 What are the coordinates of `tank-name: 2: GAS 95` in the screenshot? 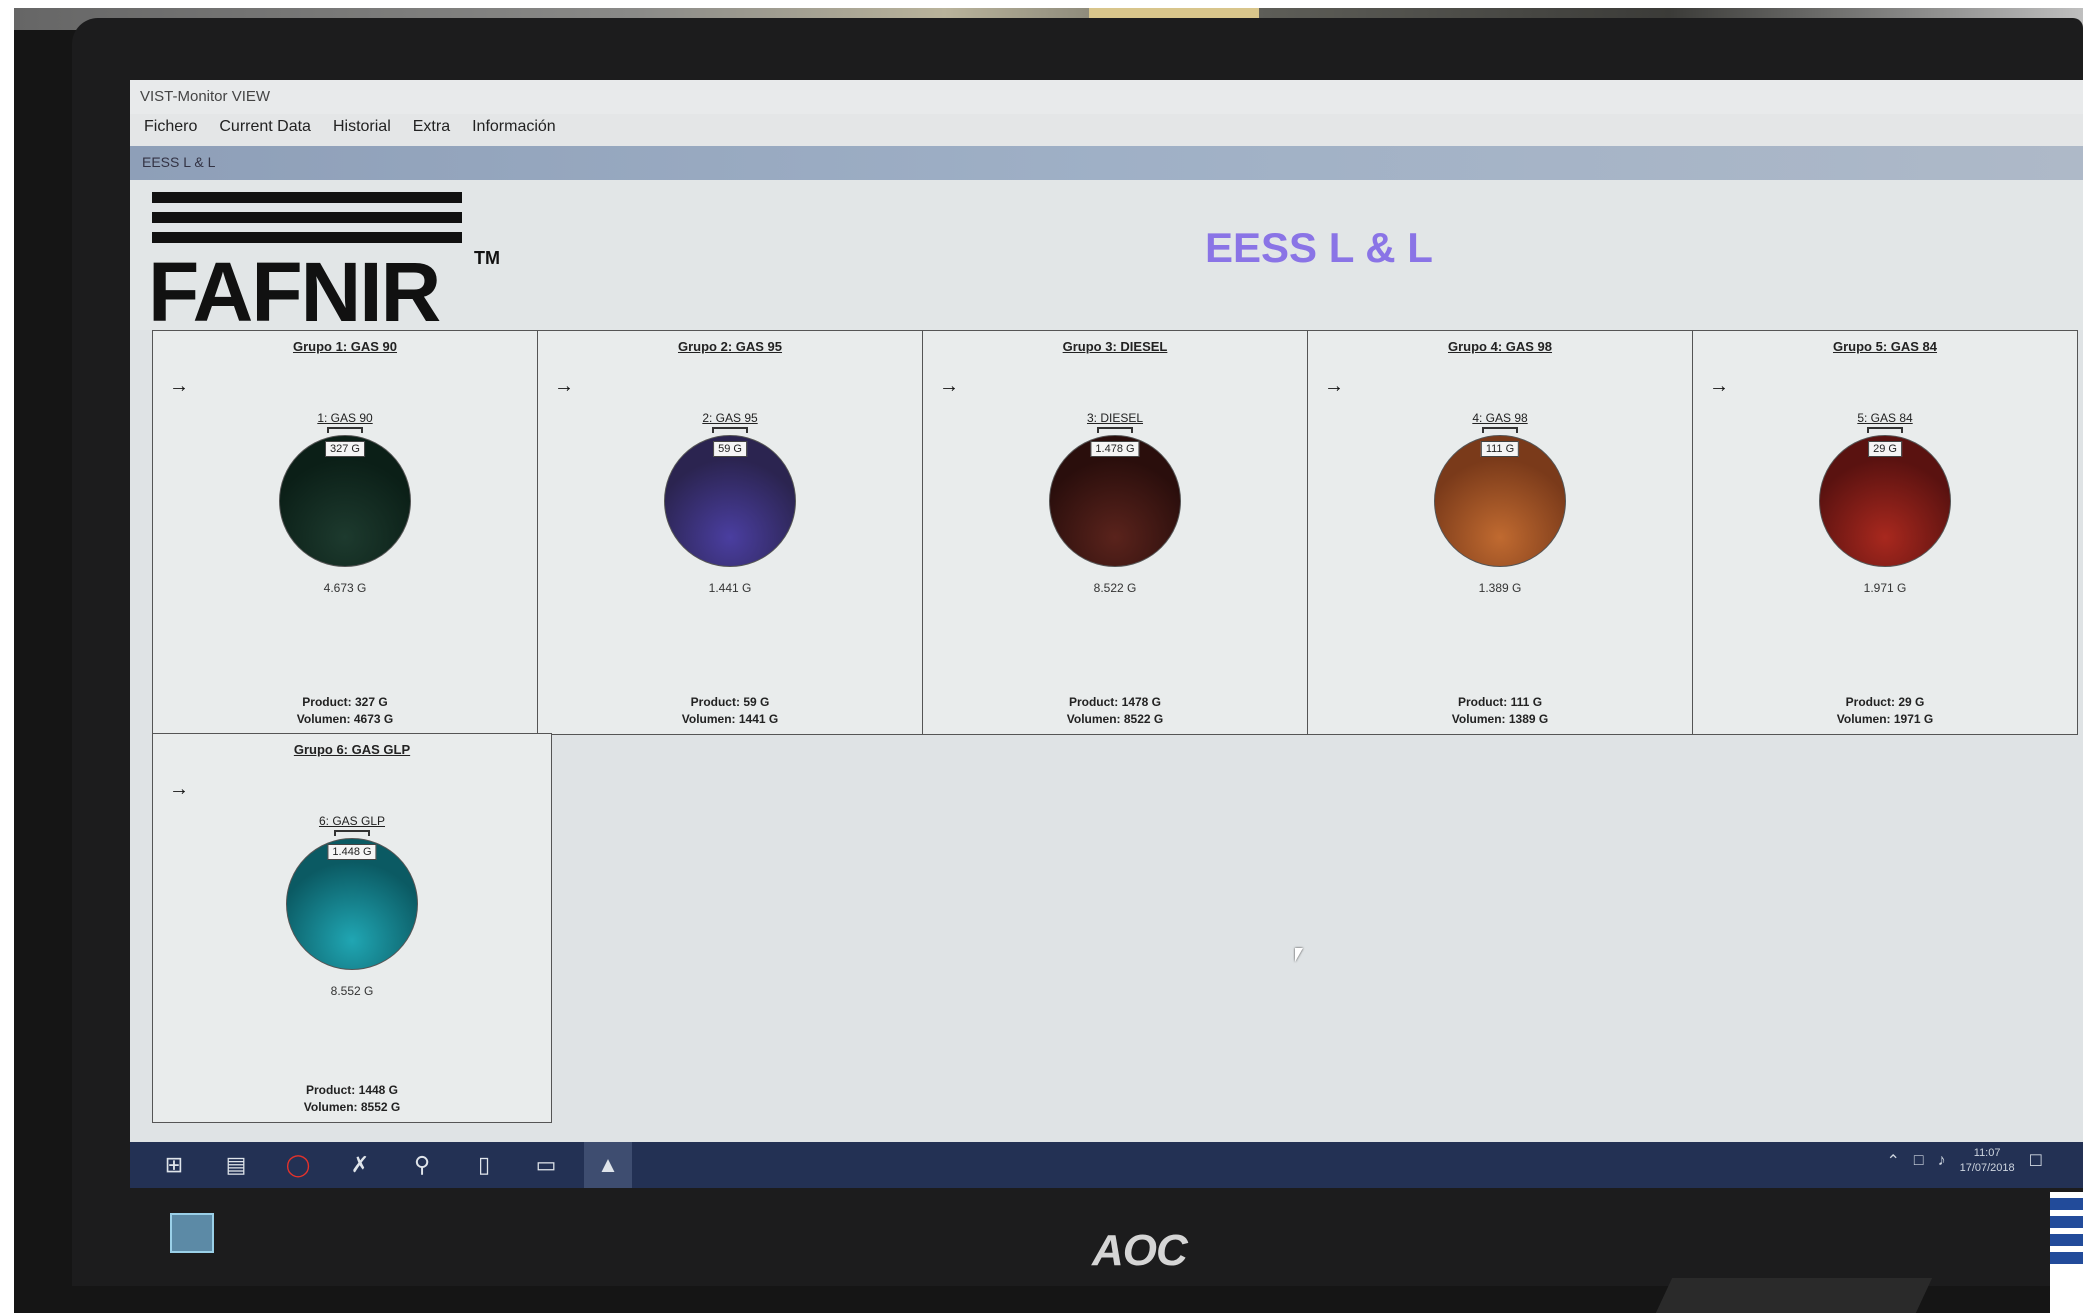 It's located at (730, 418).